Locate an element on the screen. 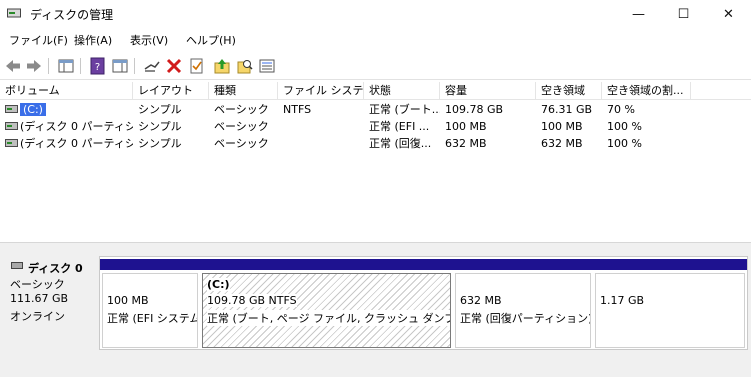  partition-efi: 100 MB 正常 (EFI システム is located at coordinates (150, 304).